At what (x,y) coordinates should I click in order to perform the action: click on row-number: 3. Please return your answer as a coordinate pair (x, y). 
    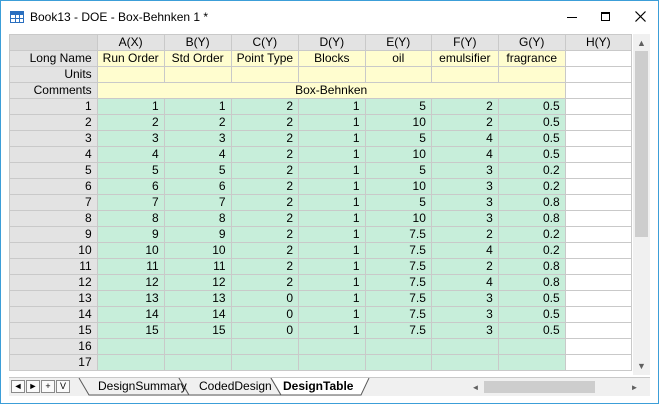
    Looking at the image, I should click on (53, 138).